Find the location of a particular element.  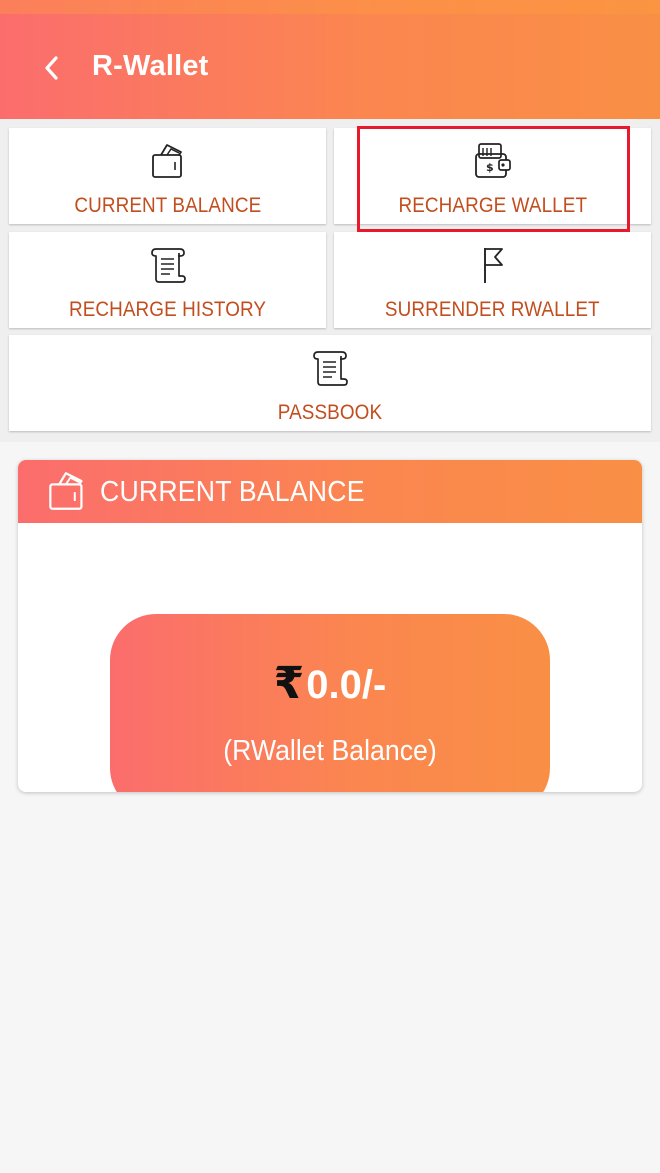

tile-passbook: PASSBOOK is located at coordinates (330, 383).